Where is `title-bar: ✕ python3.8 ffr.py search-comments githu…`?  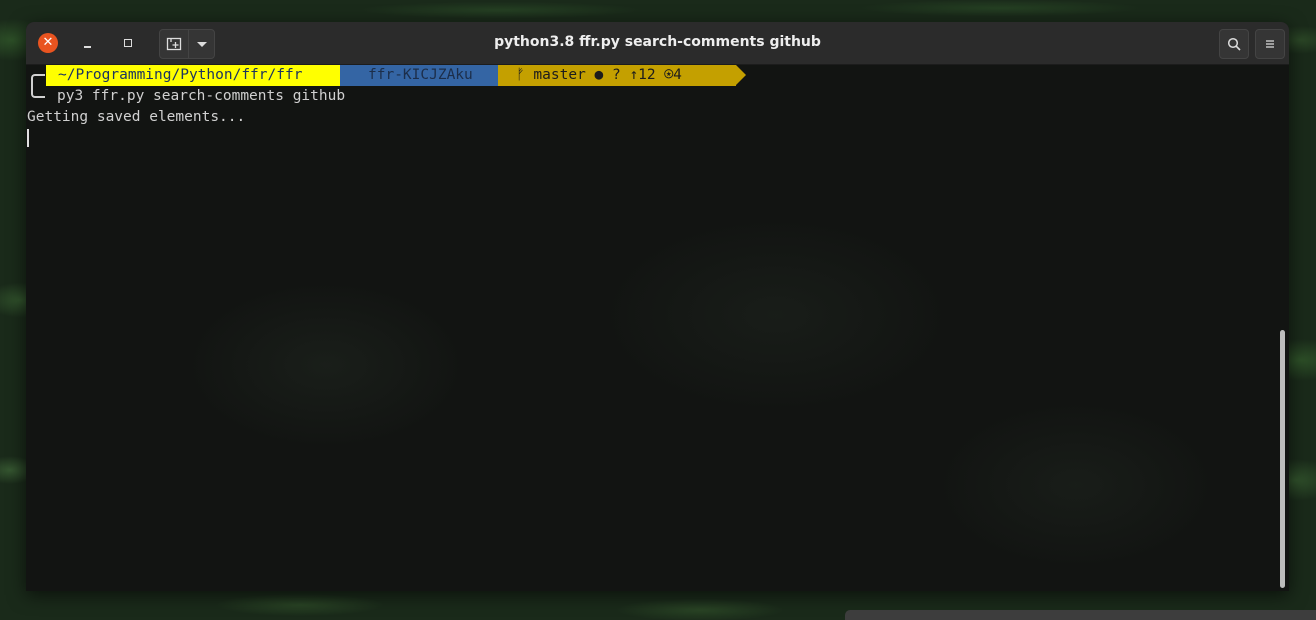 title-bar: ✕ python3.8 ffr.py search-comments githu… is located at coordinates (657, 43).